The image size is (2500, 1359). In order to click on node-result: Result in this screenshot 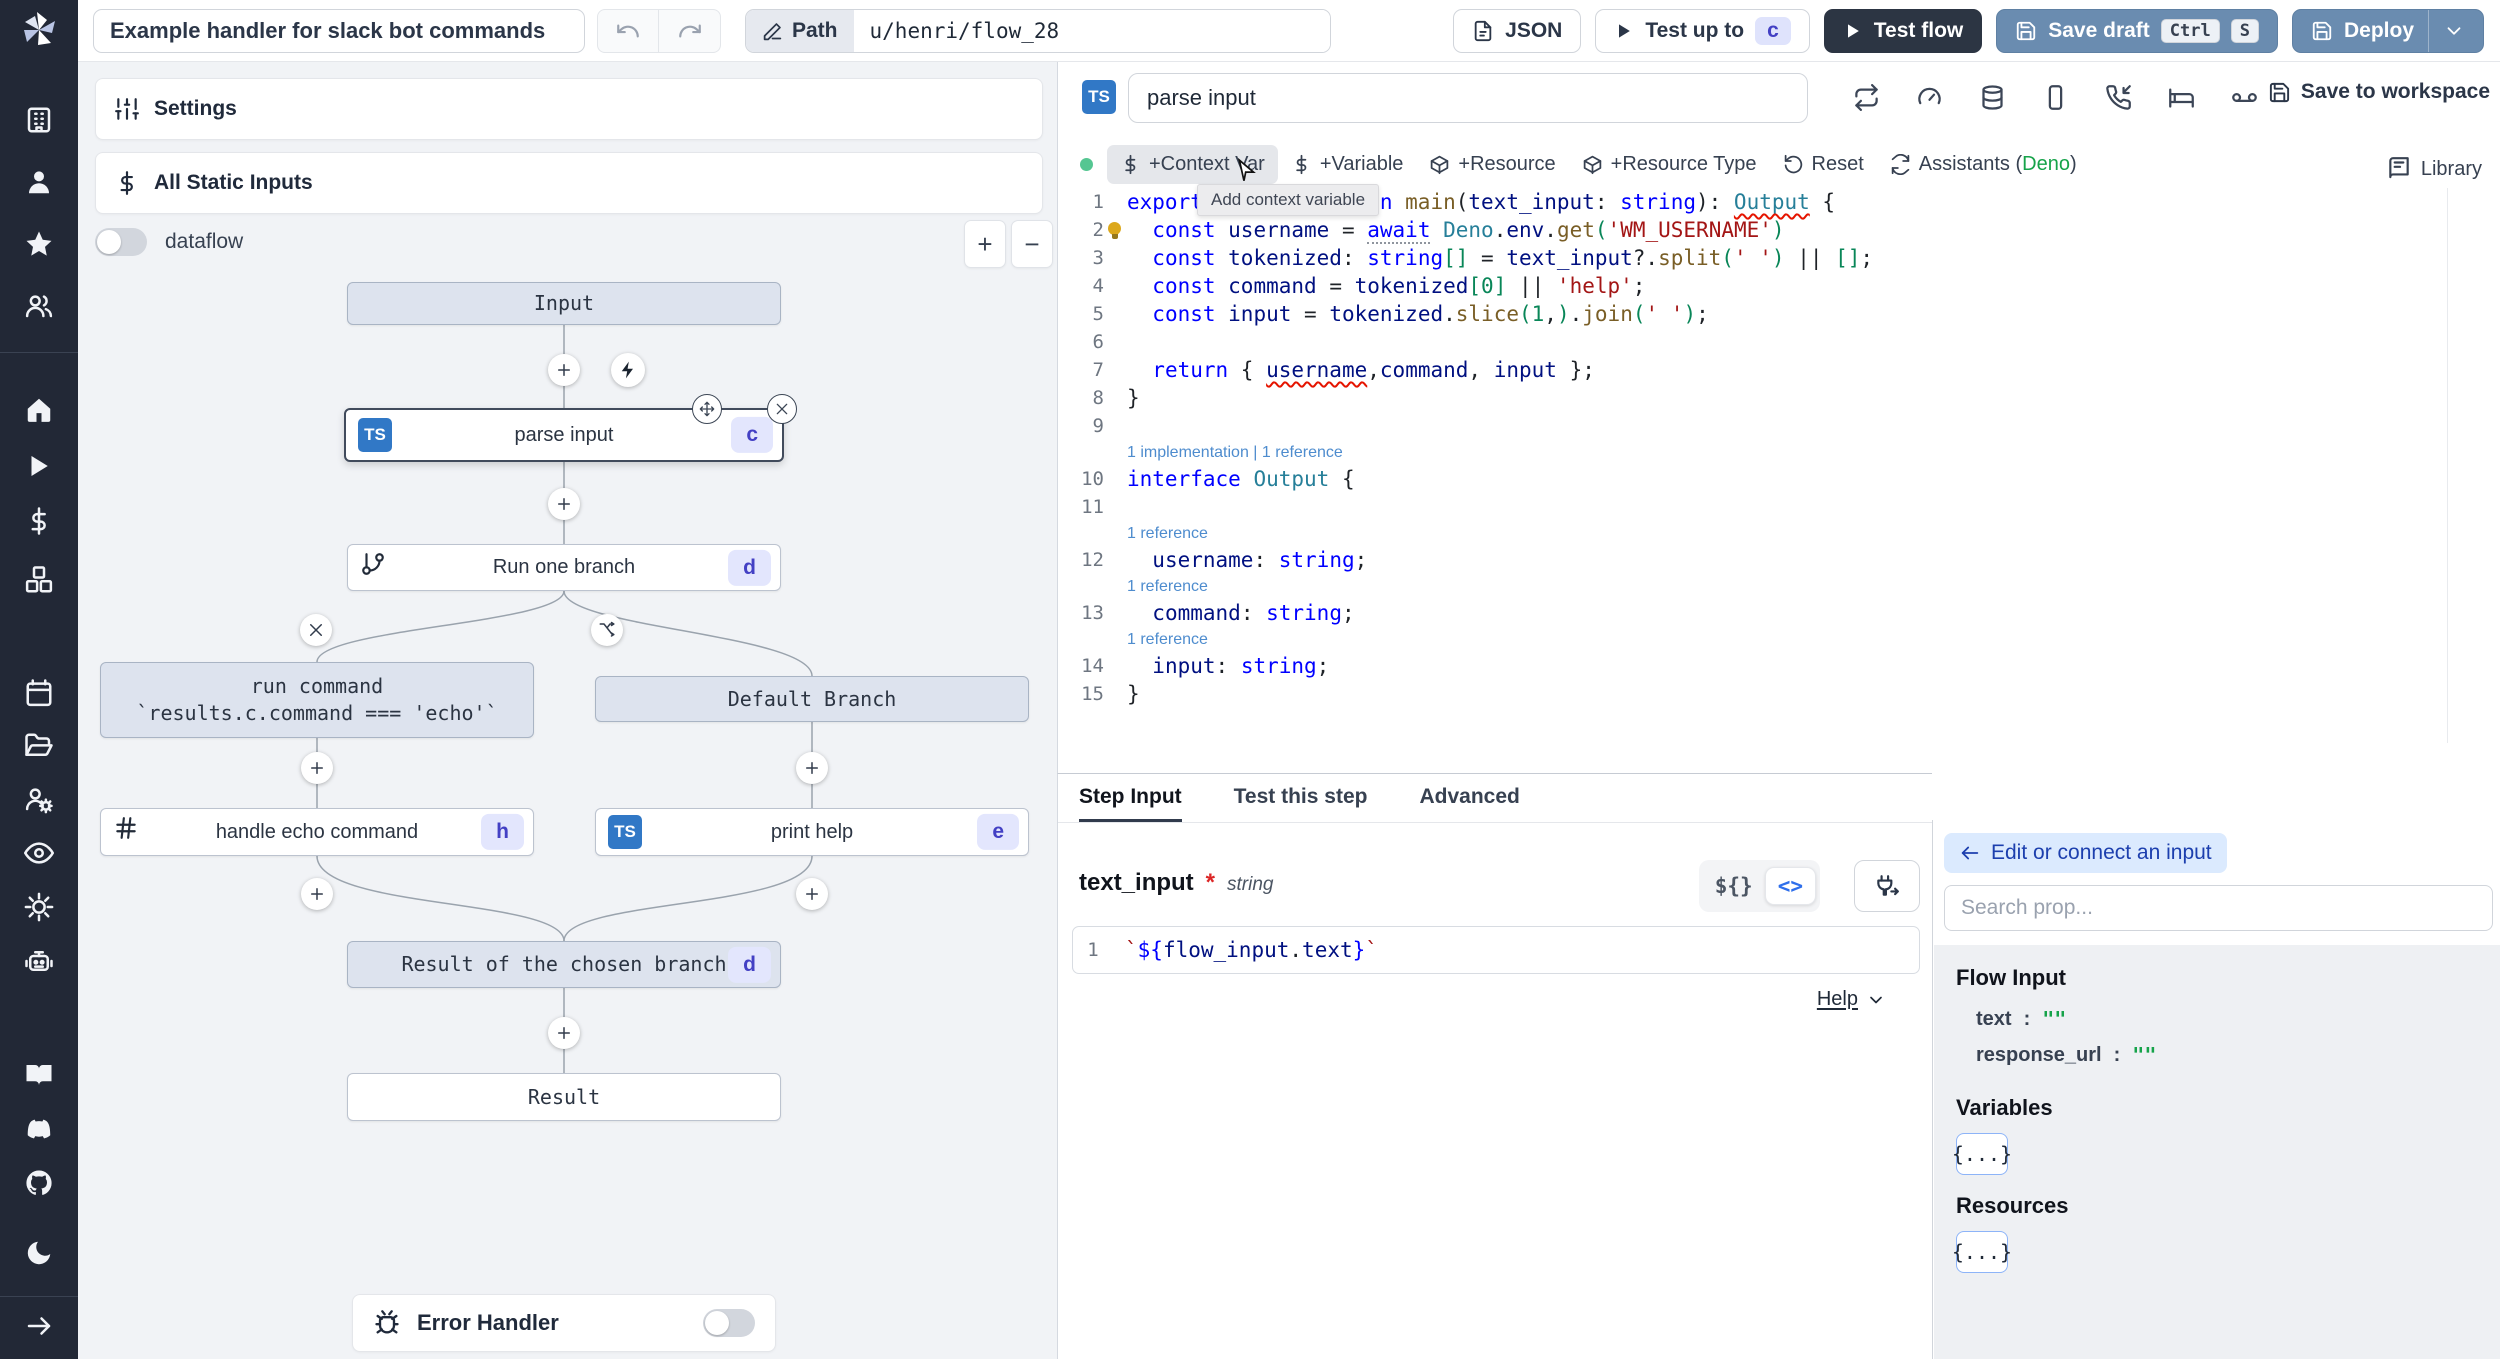, I will do `click(564, 1097)`.